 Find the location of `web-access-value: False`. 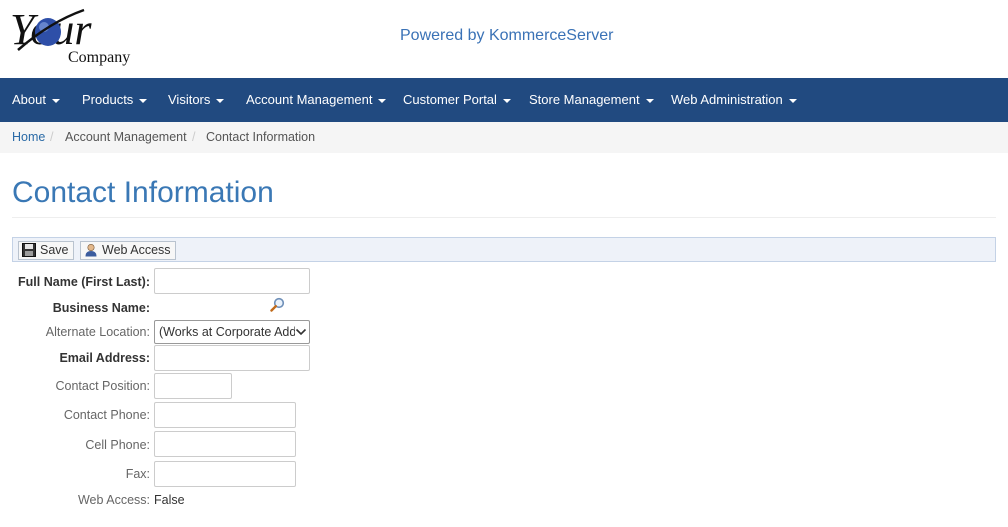

web-access-value: False is located at coordinates (169, 500).